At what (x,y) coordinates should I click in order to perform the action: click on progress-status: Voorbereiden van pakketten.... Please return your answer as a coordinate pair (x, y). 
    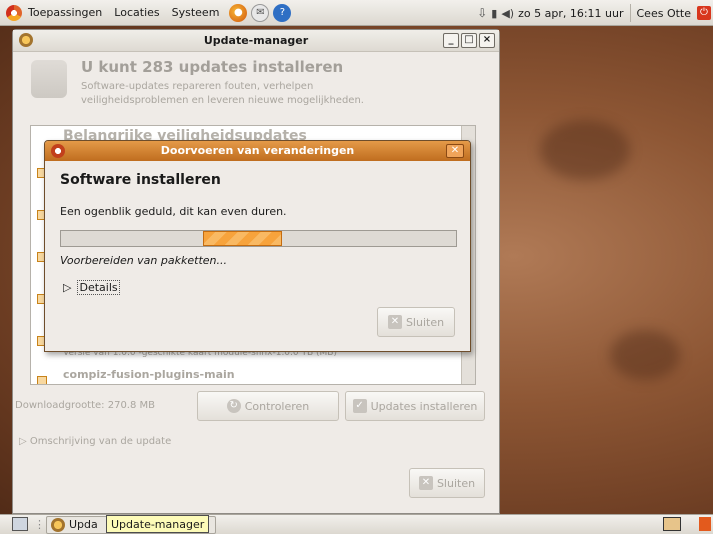
    Looking at the image, I should click on (143, 260).